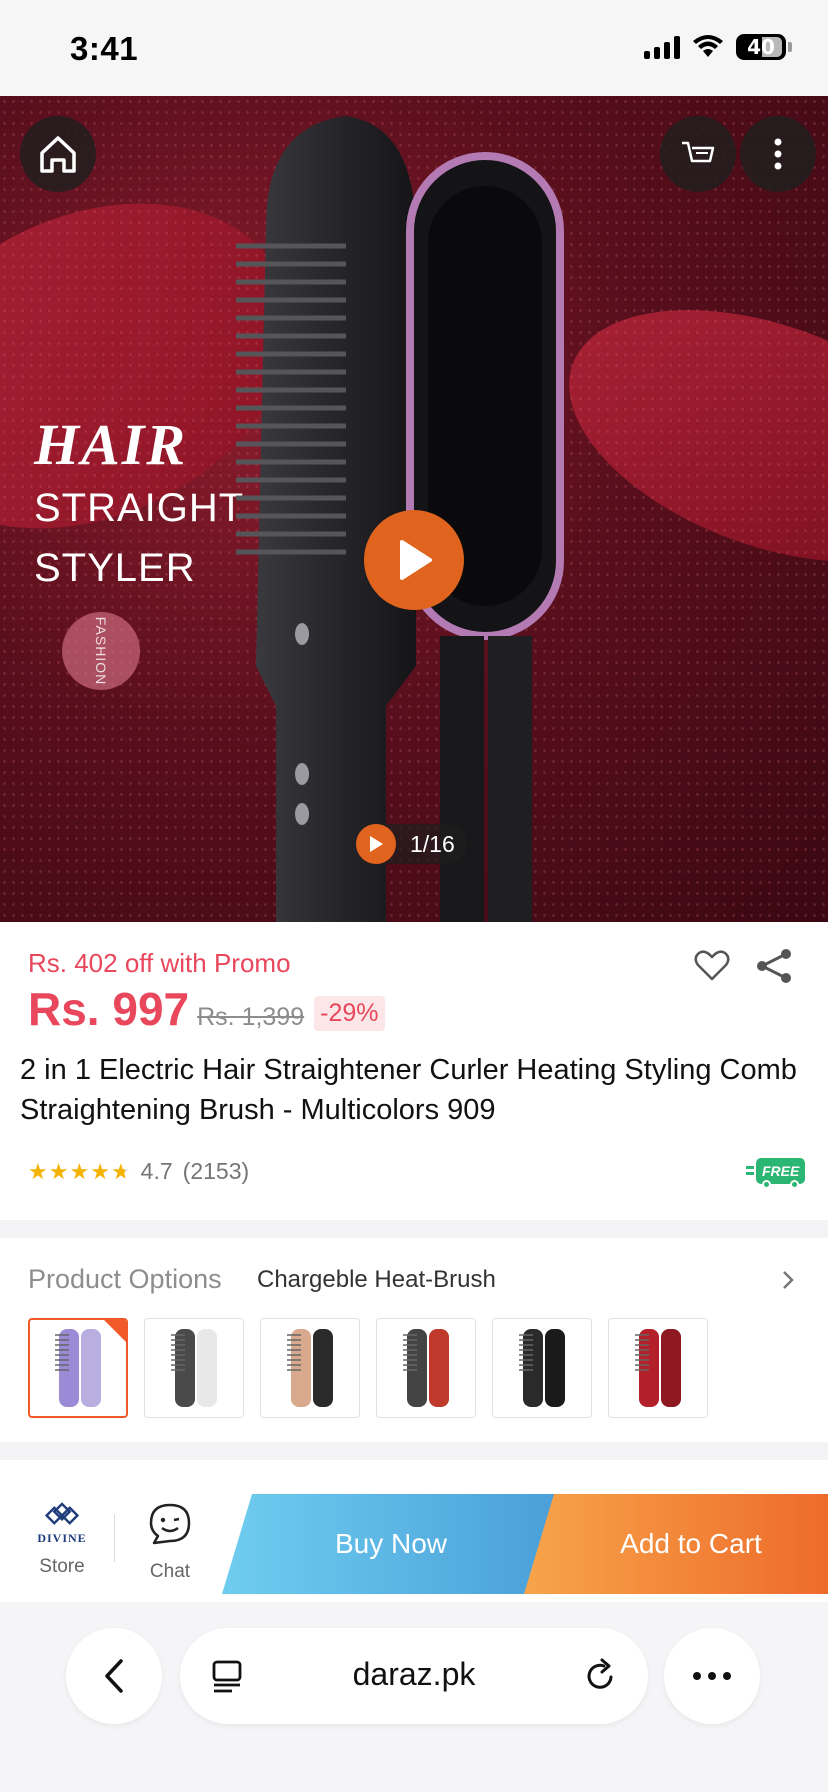  I want to click on variant-thumb-white, so click(194, 1368).